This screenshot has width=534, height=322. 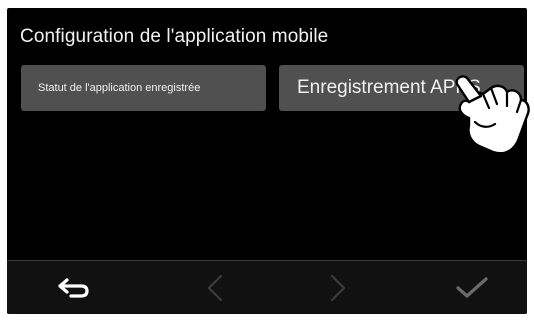 I want to click on chevron-right-icon, so click(x=338, y=287).